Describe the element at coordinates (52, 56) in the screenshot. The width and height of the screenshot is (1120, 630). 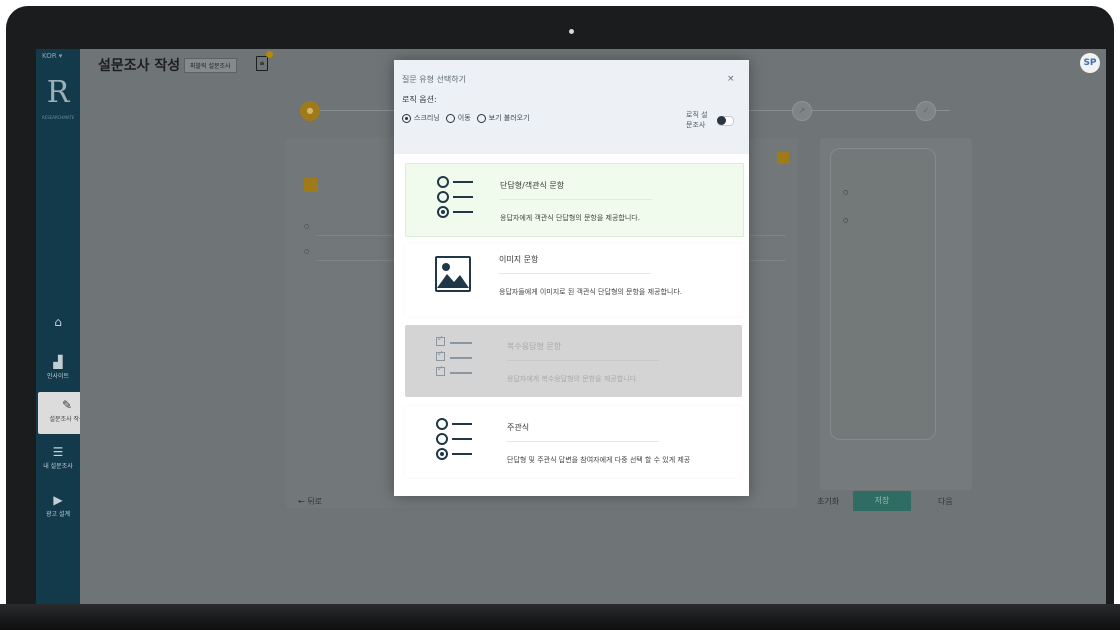
I see `language-selector: KOR ▾` at that location.